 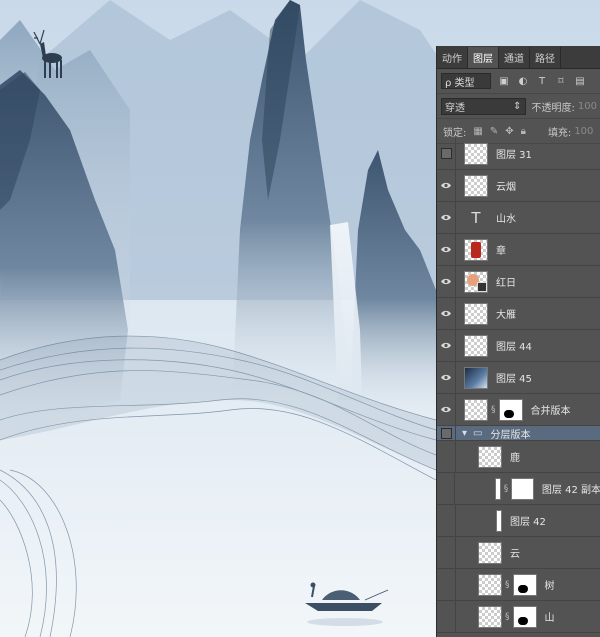 What do you see at coordinates (460, 83) in the screenshot?
I see `layer-filter-label: ρ 类型` at bounding box center [460, 83].